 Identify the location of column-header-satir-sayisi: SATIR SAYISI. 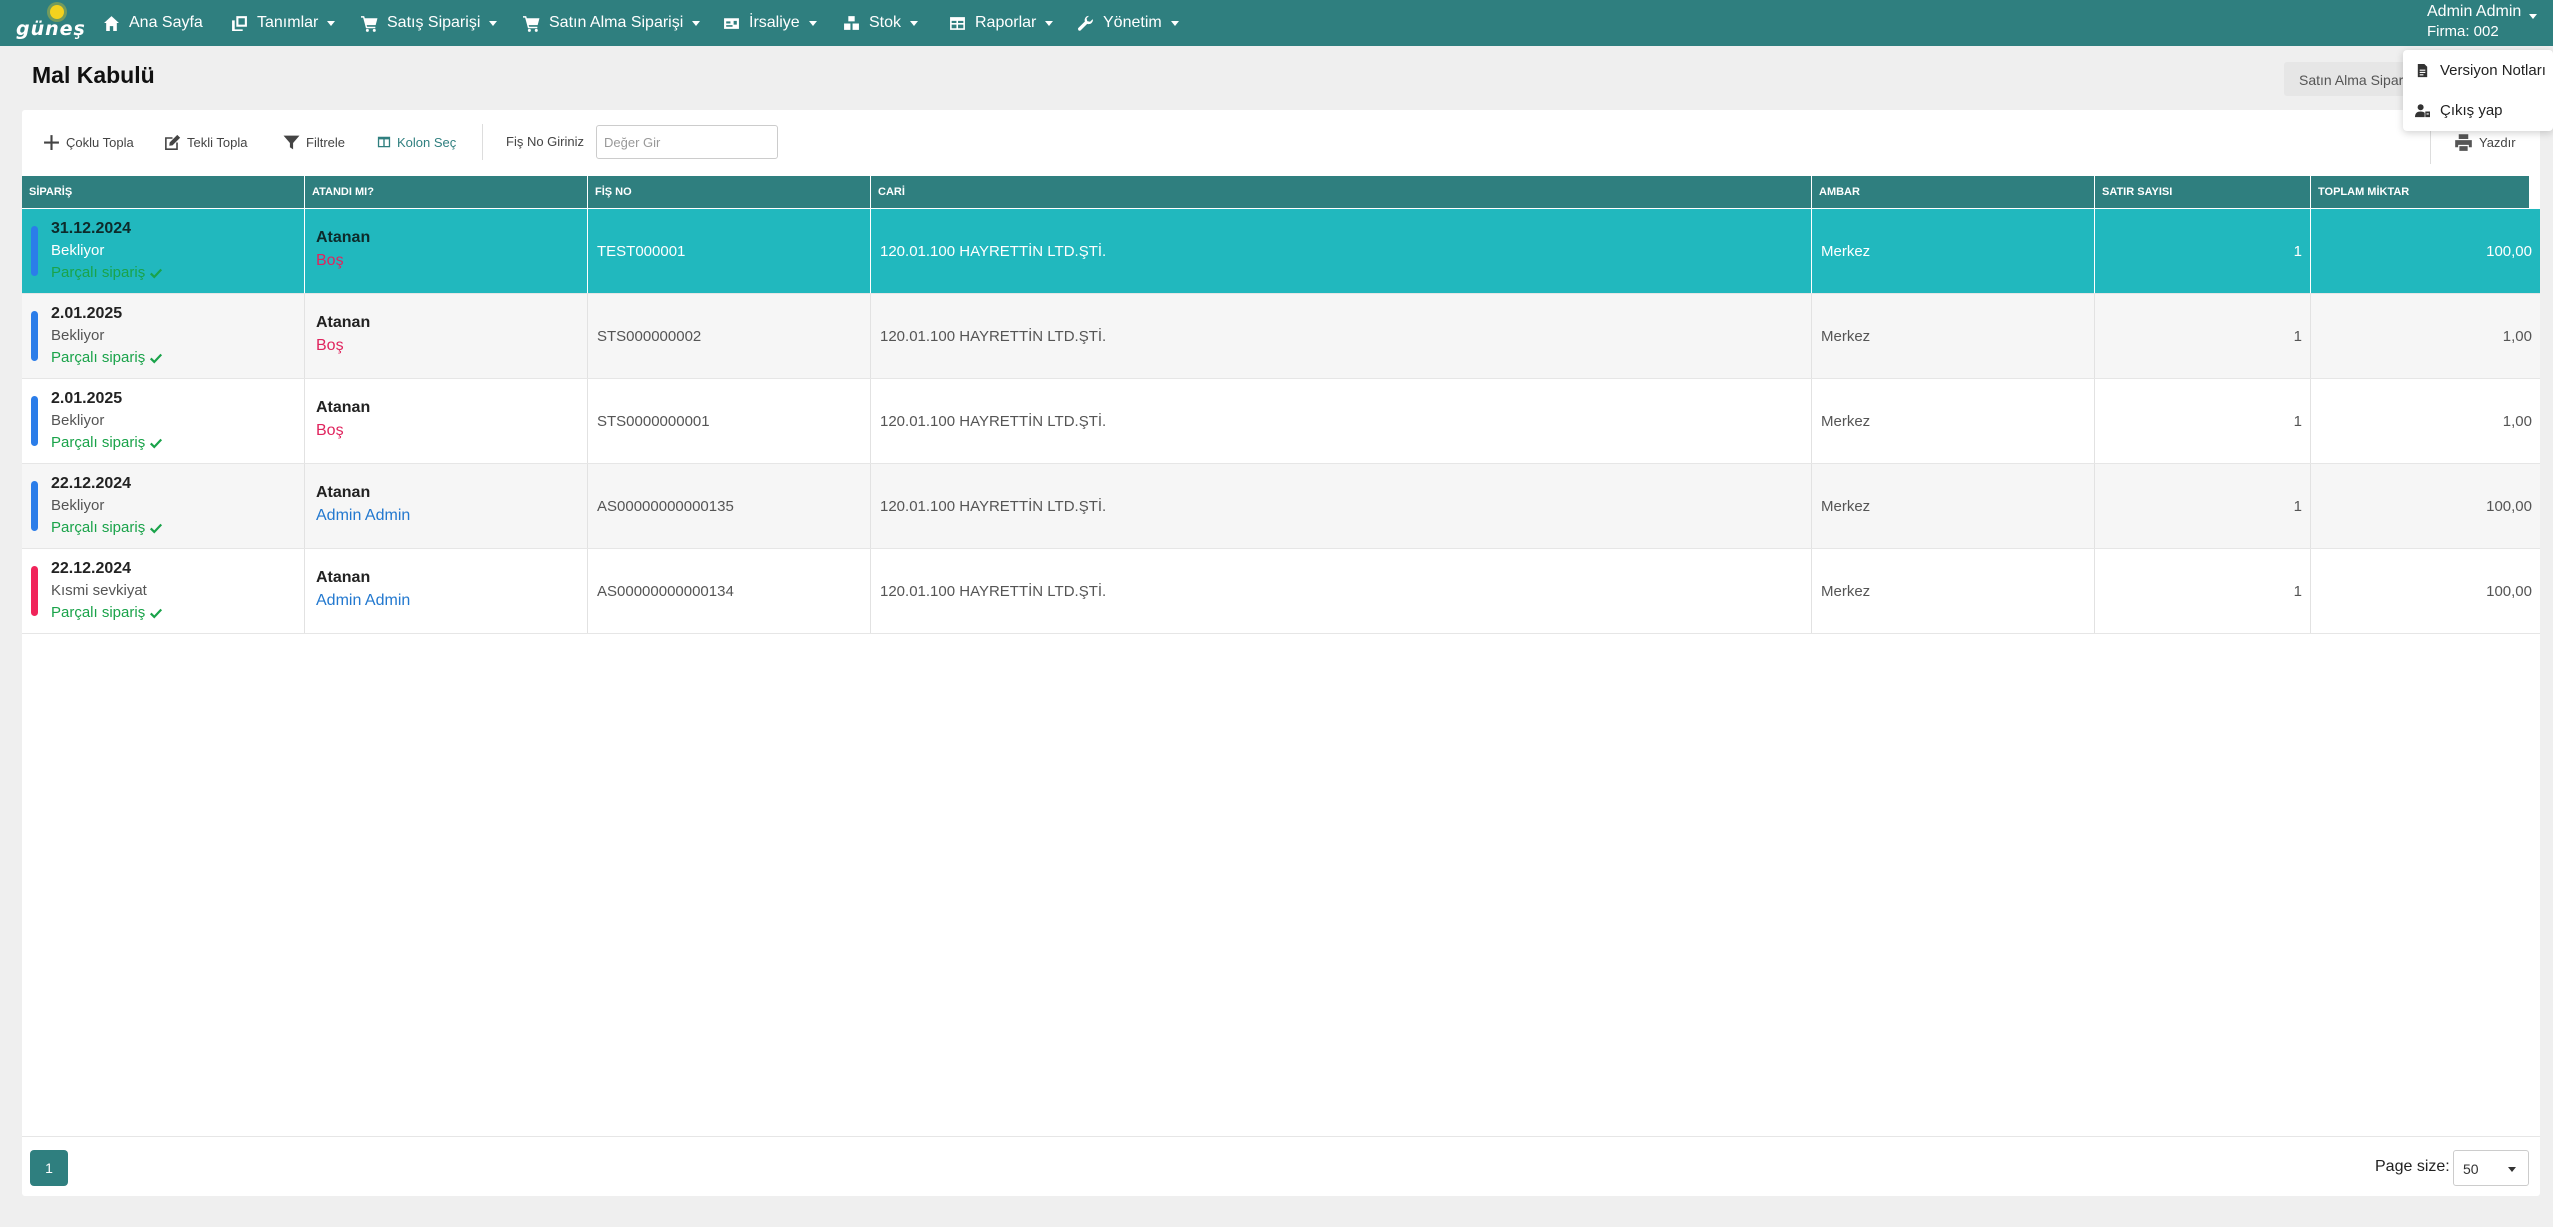
(2203, 192).